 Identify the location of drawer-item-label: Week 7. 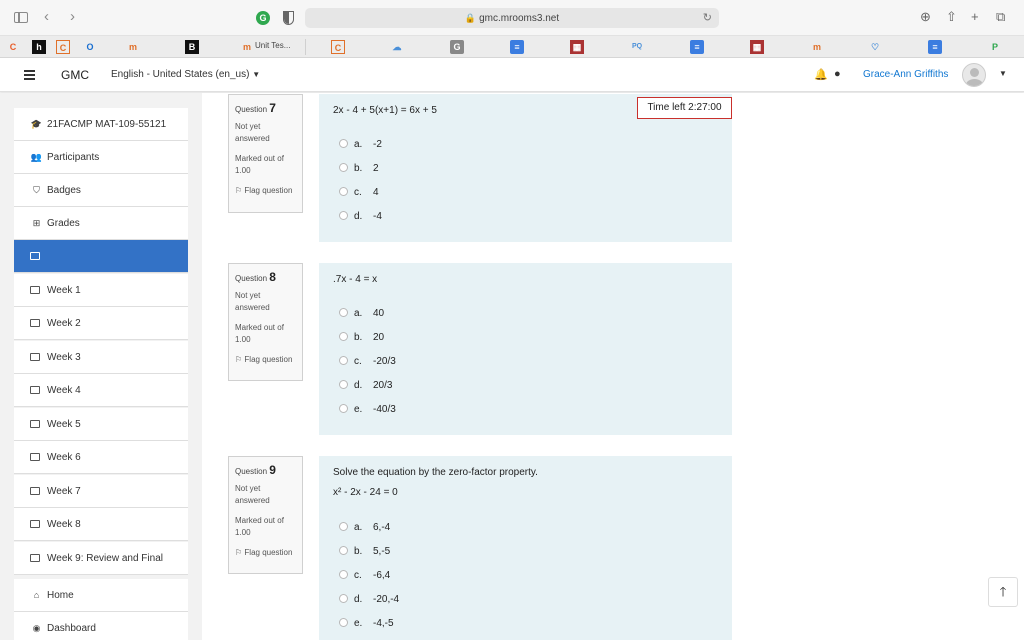
(64, 491).